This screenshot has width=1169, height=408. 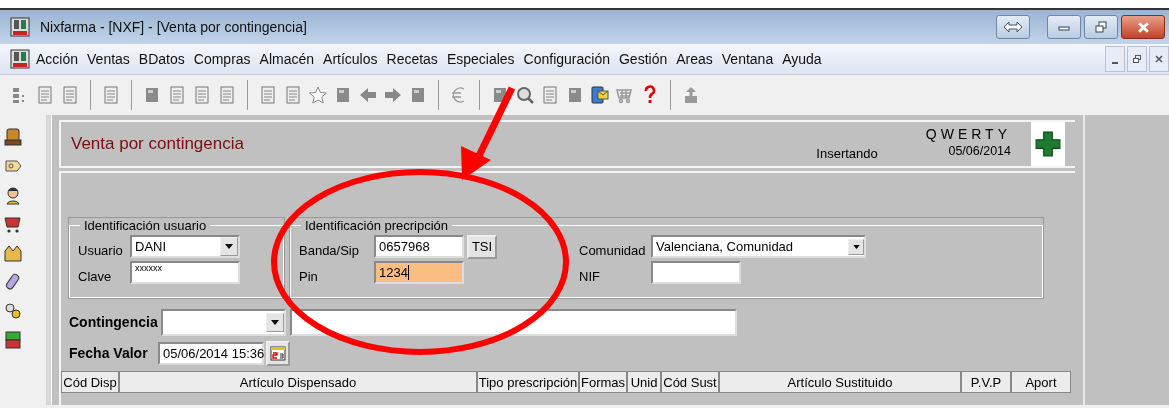 I want to click on window-title: Nixfarma - [NXF] - [Venta por contingencia], so click(x=173, y=27).